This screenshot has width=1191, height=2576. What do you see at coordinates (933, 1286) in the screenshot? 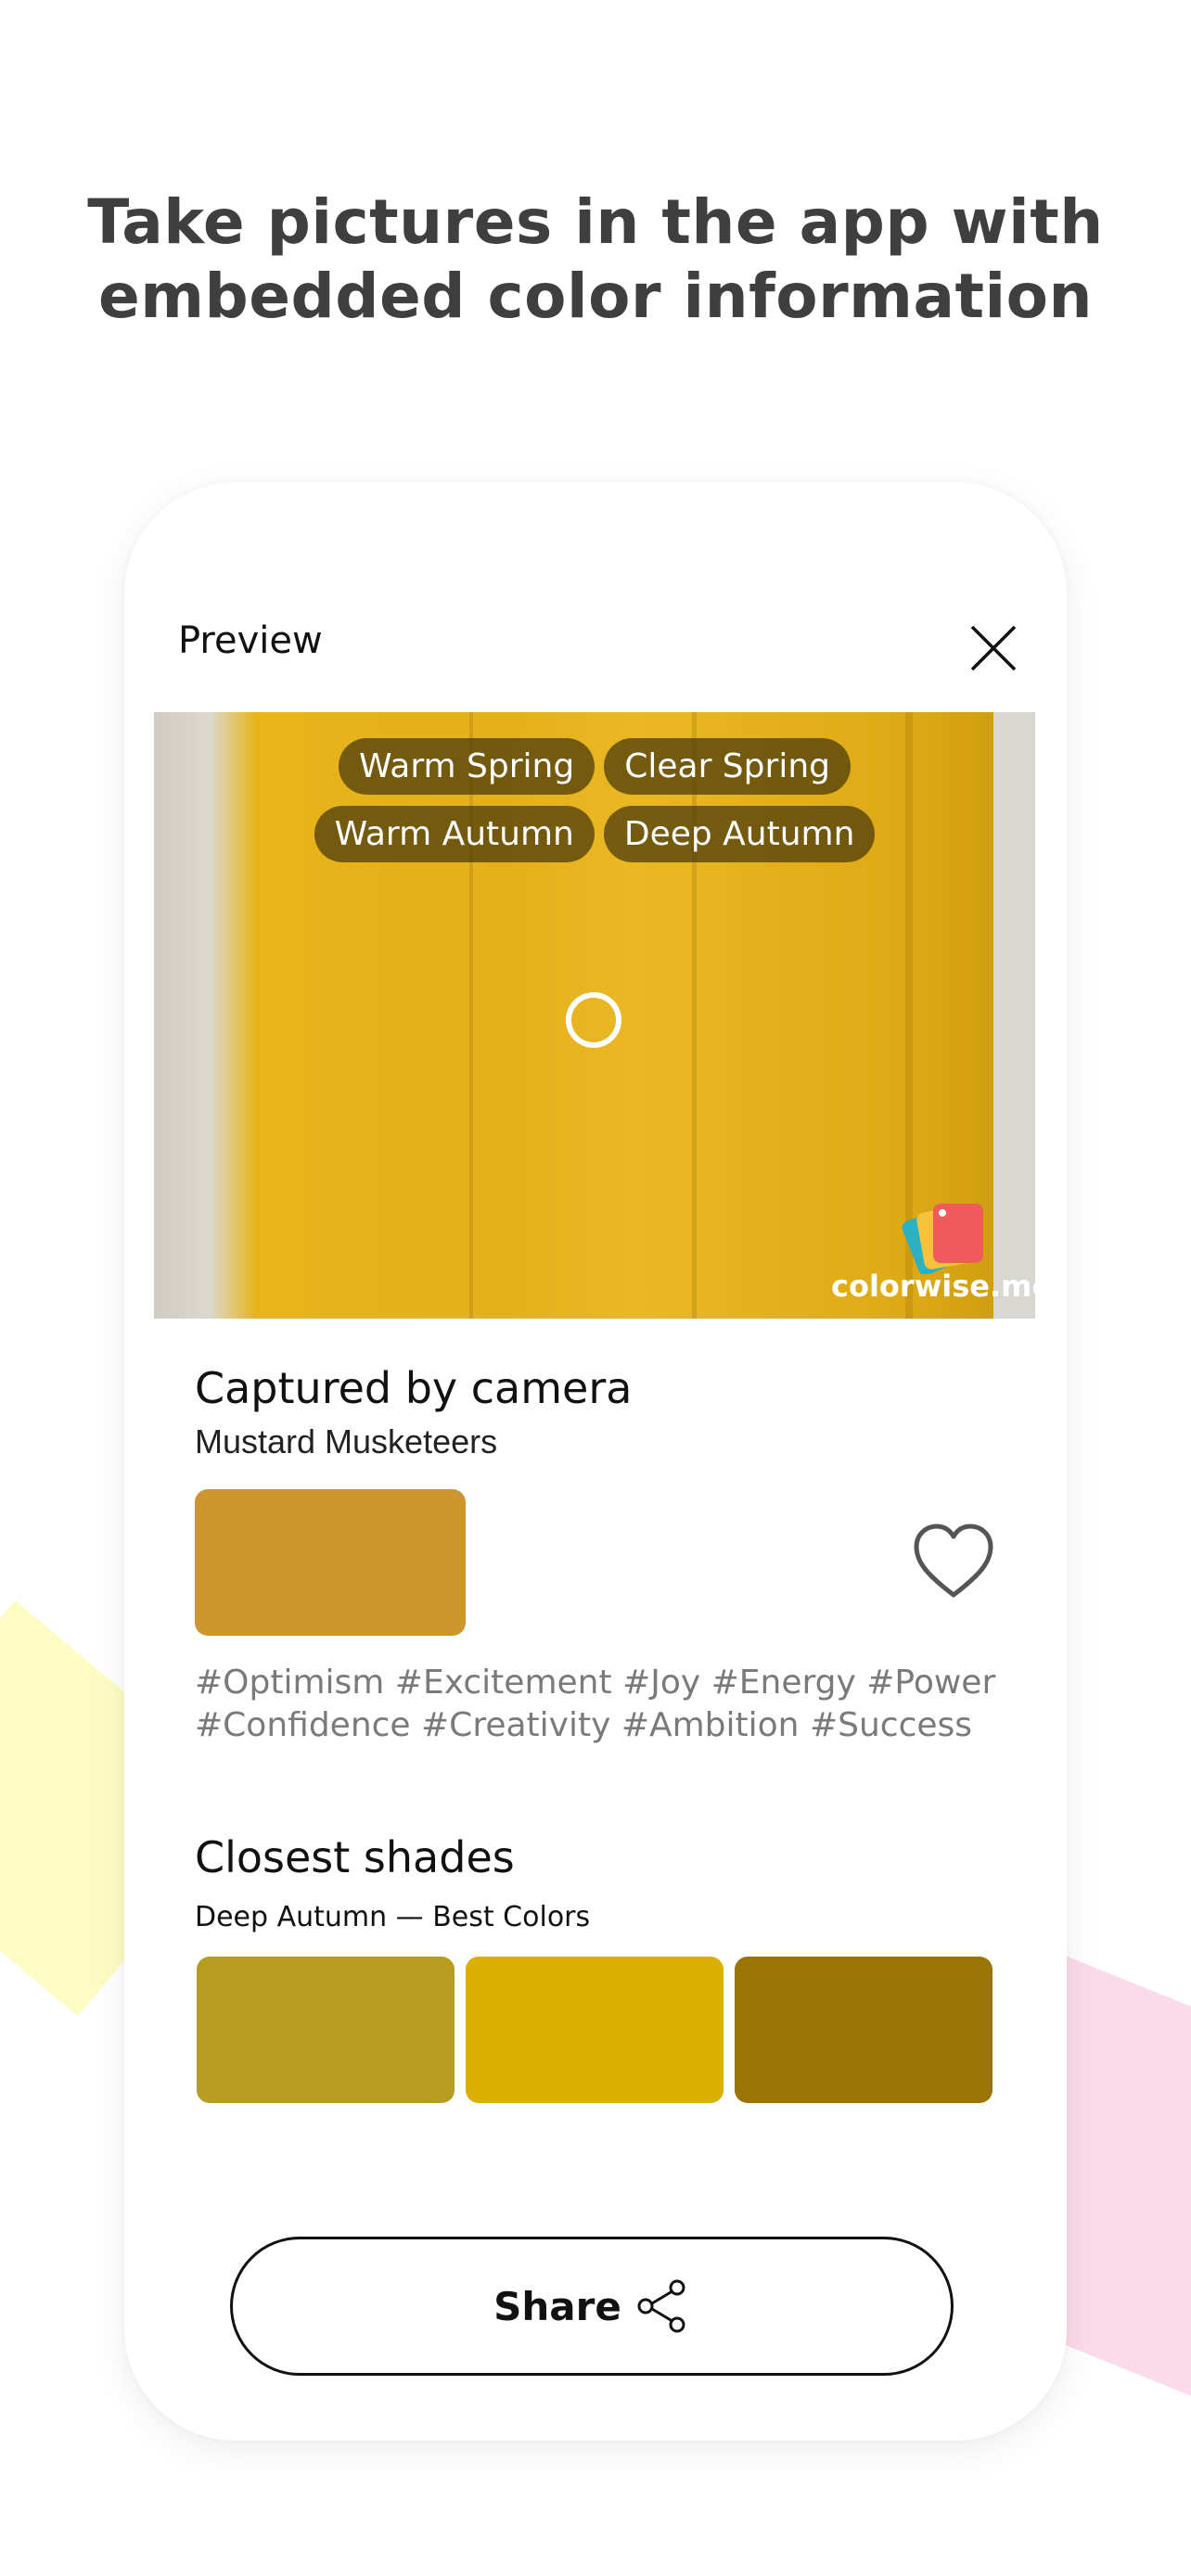
I see `watermark: colorwise.me` at bounding box center [933, 1286].